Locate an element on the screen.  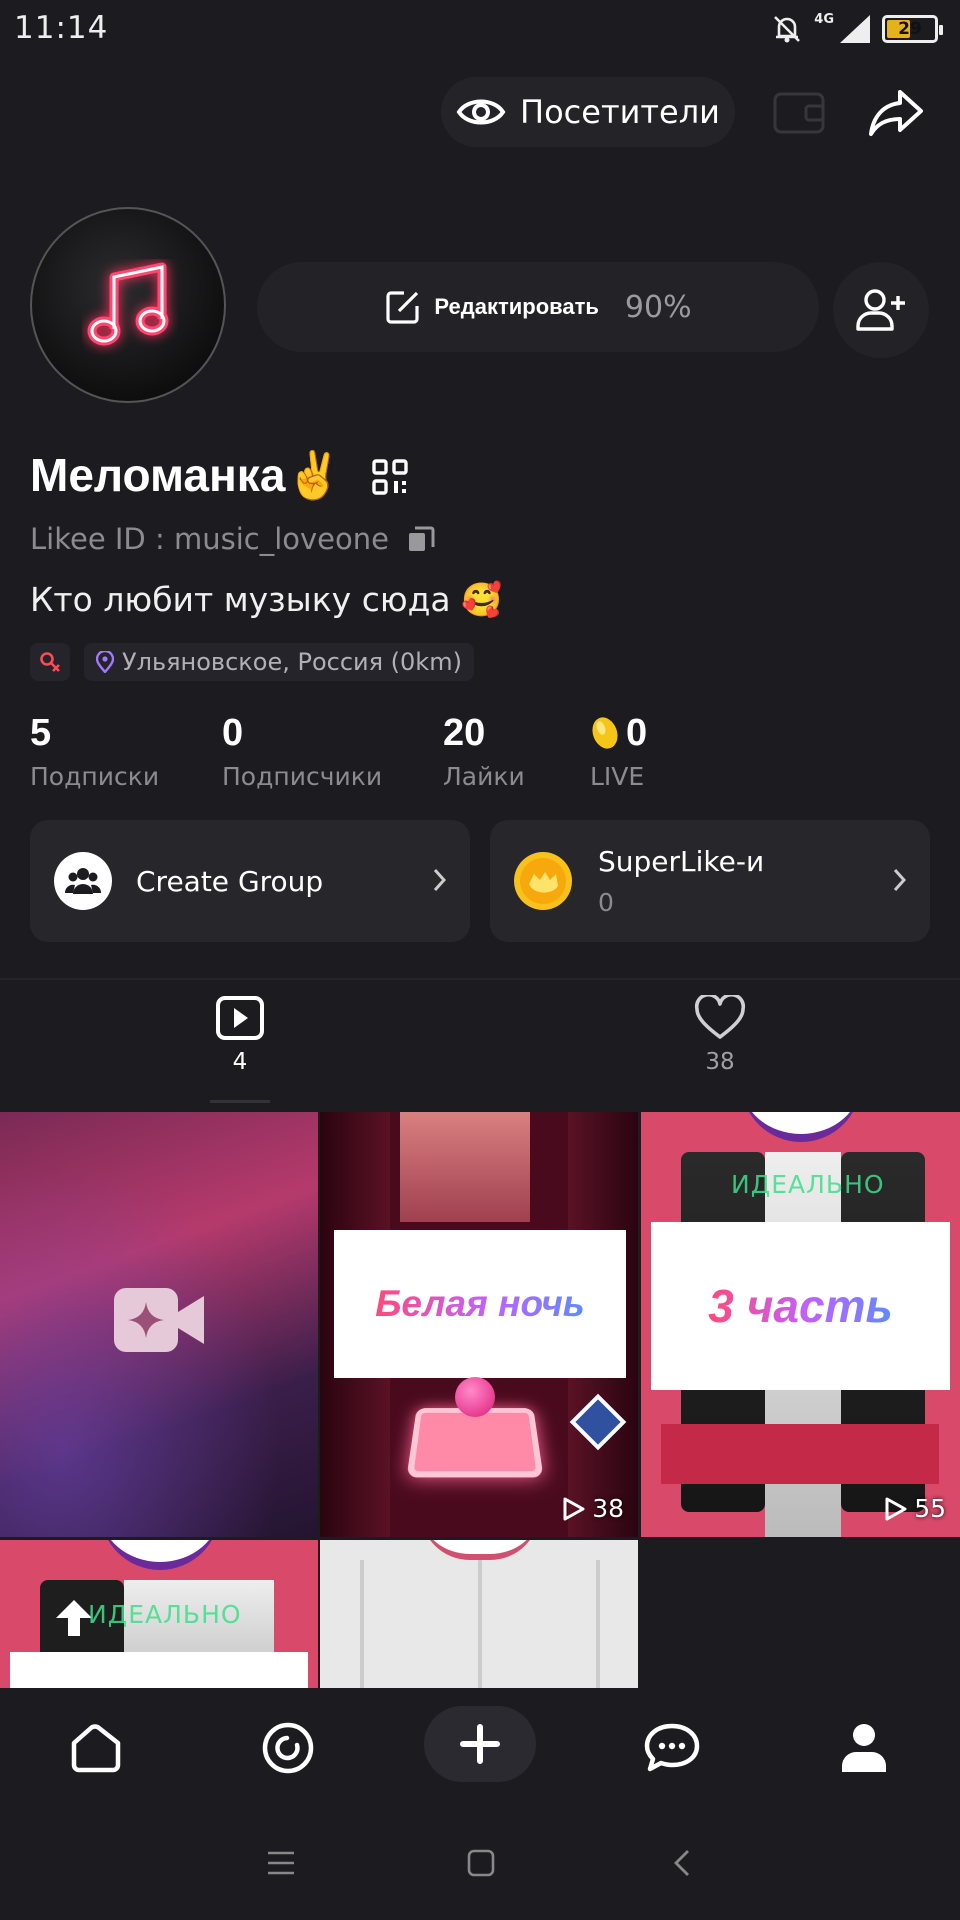
profile-icon is located at coordinates (864, 1748).